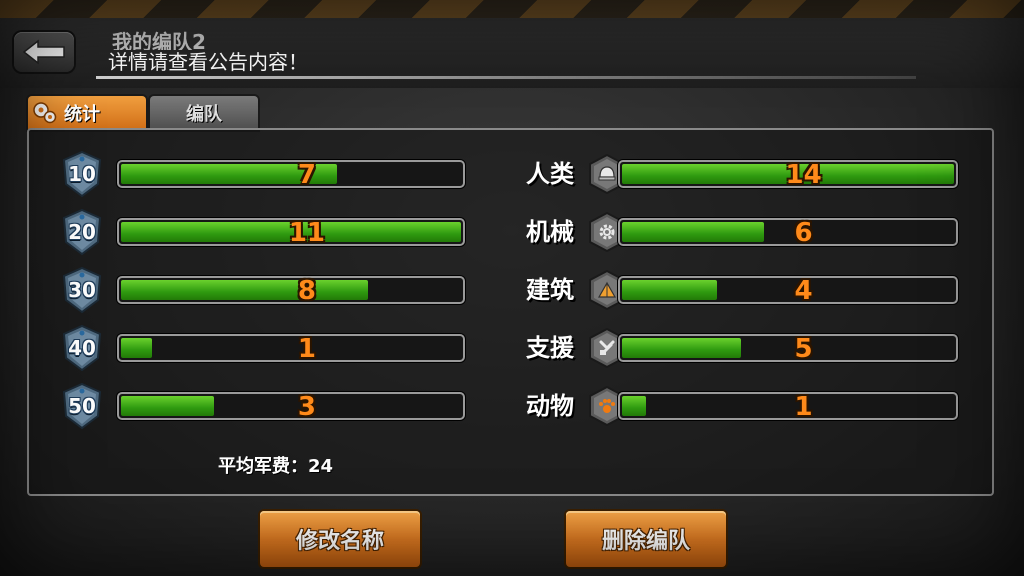  Describe the element at coordinates (634, 406) in the screenshot. I see `type-4-bar-fill` at that location.